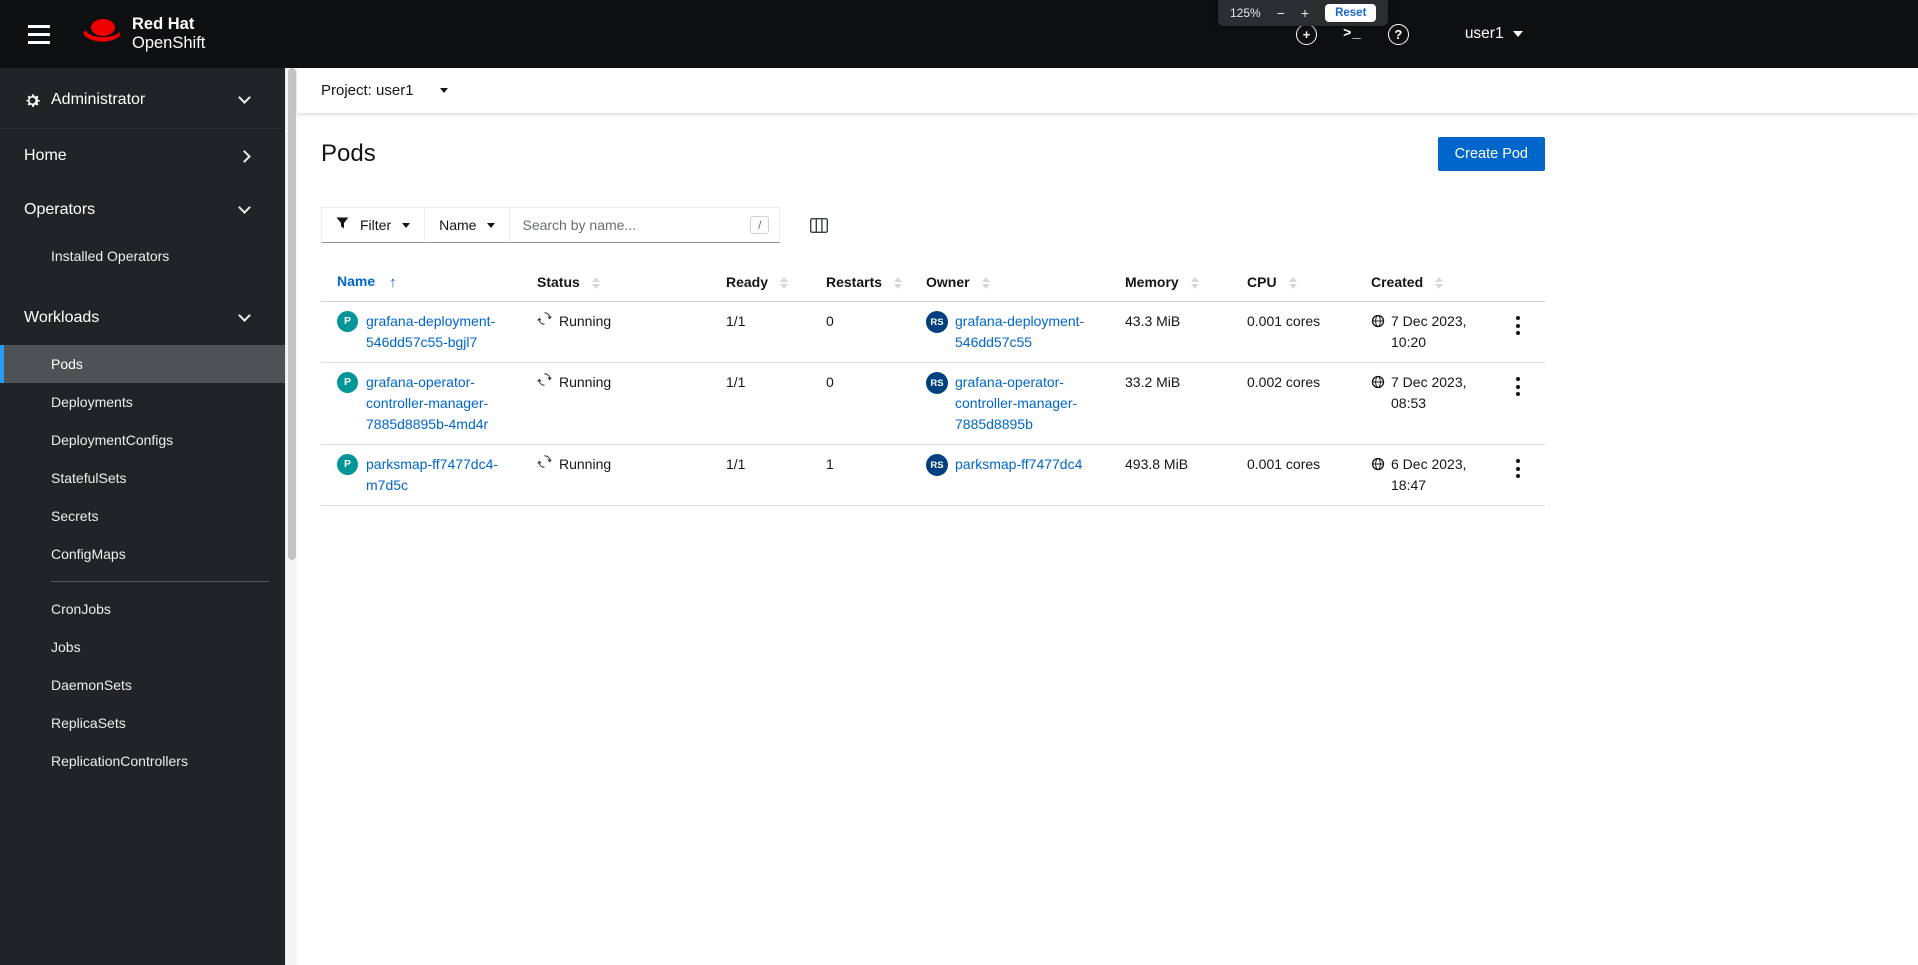  I want to click on column-header-name: Name ↑, so click(421, 282).